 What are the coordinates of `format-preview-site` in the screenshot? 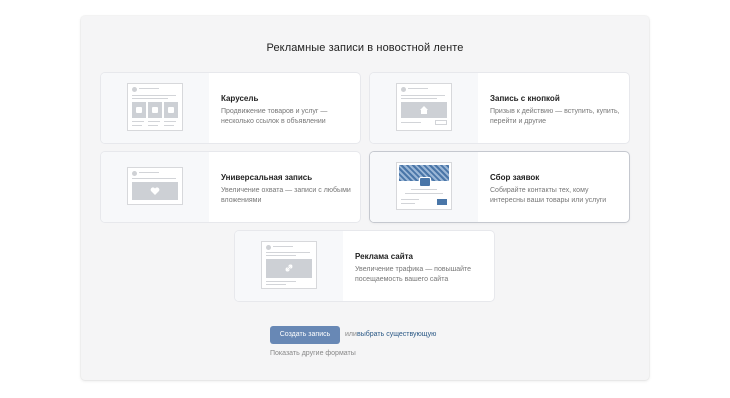 It's located at (289, 266).